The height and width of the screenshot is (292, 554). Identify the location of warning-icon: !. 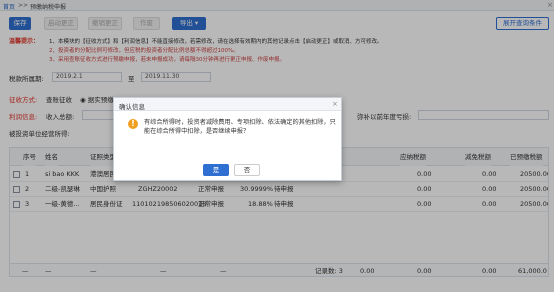
(133, 124).